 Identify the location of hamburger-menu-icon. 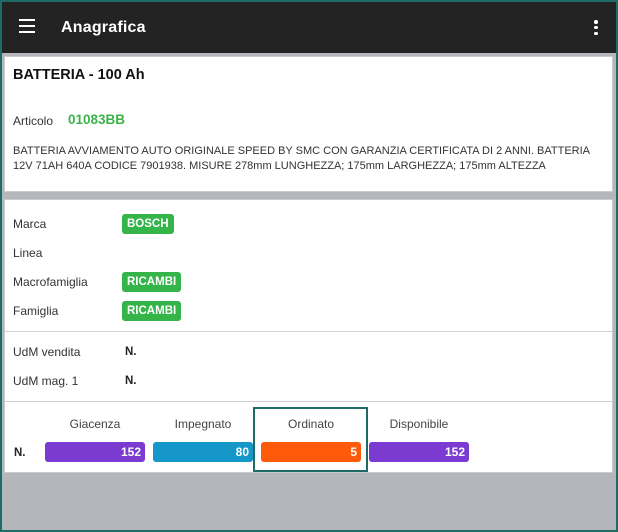
(27, 26).